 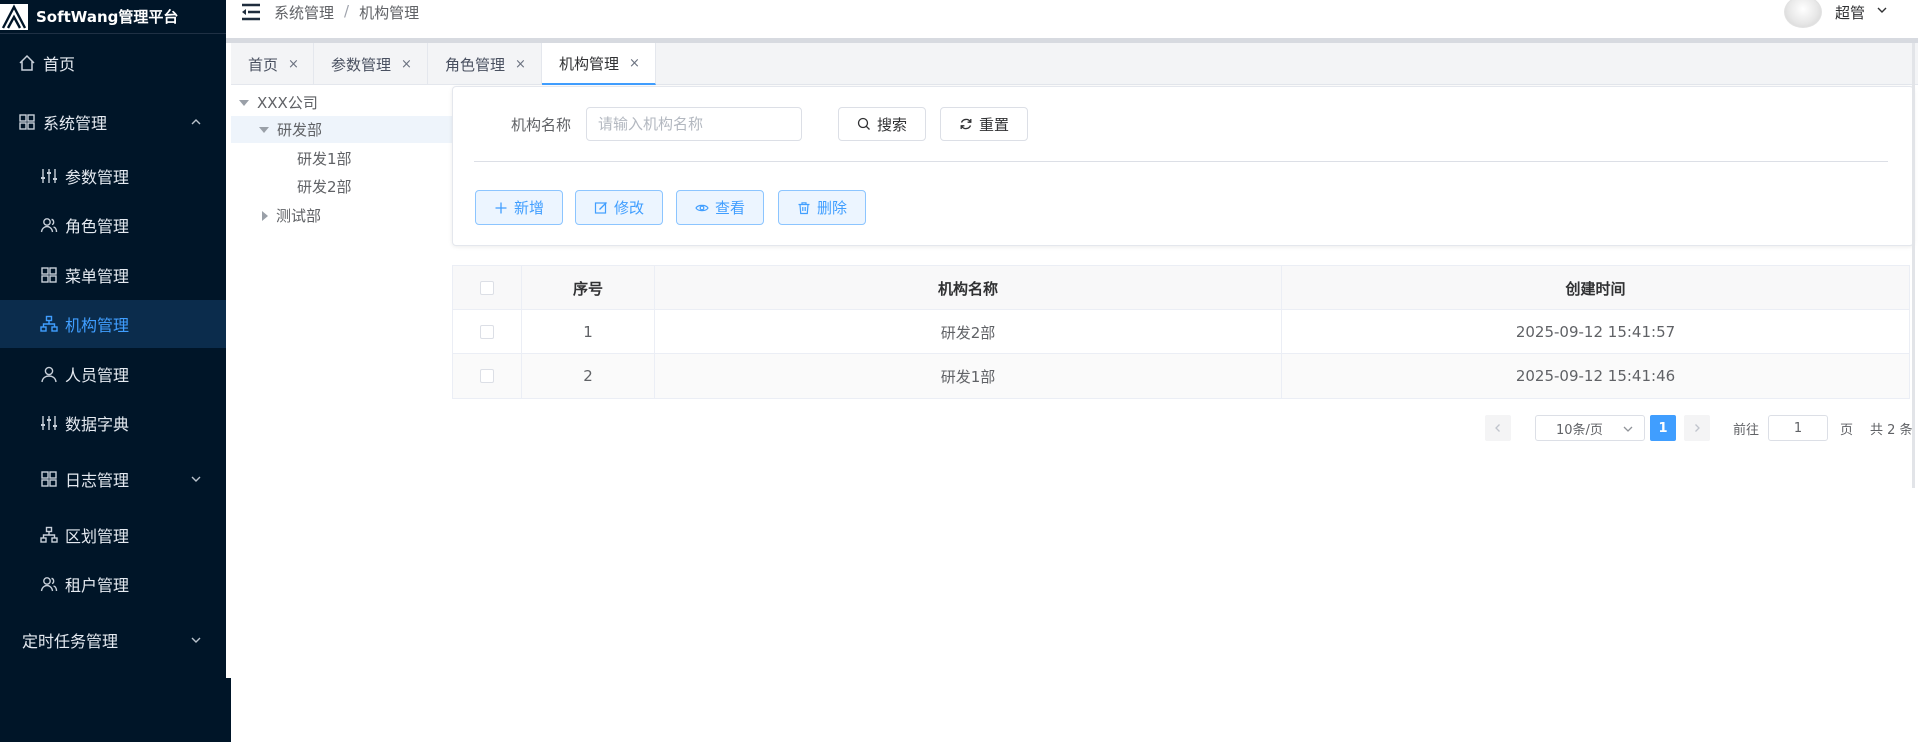 What do you see at coordinates (822, 207) in the screenshot?
I see `delete-button: 删除` at bounding box center [822, 207].